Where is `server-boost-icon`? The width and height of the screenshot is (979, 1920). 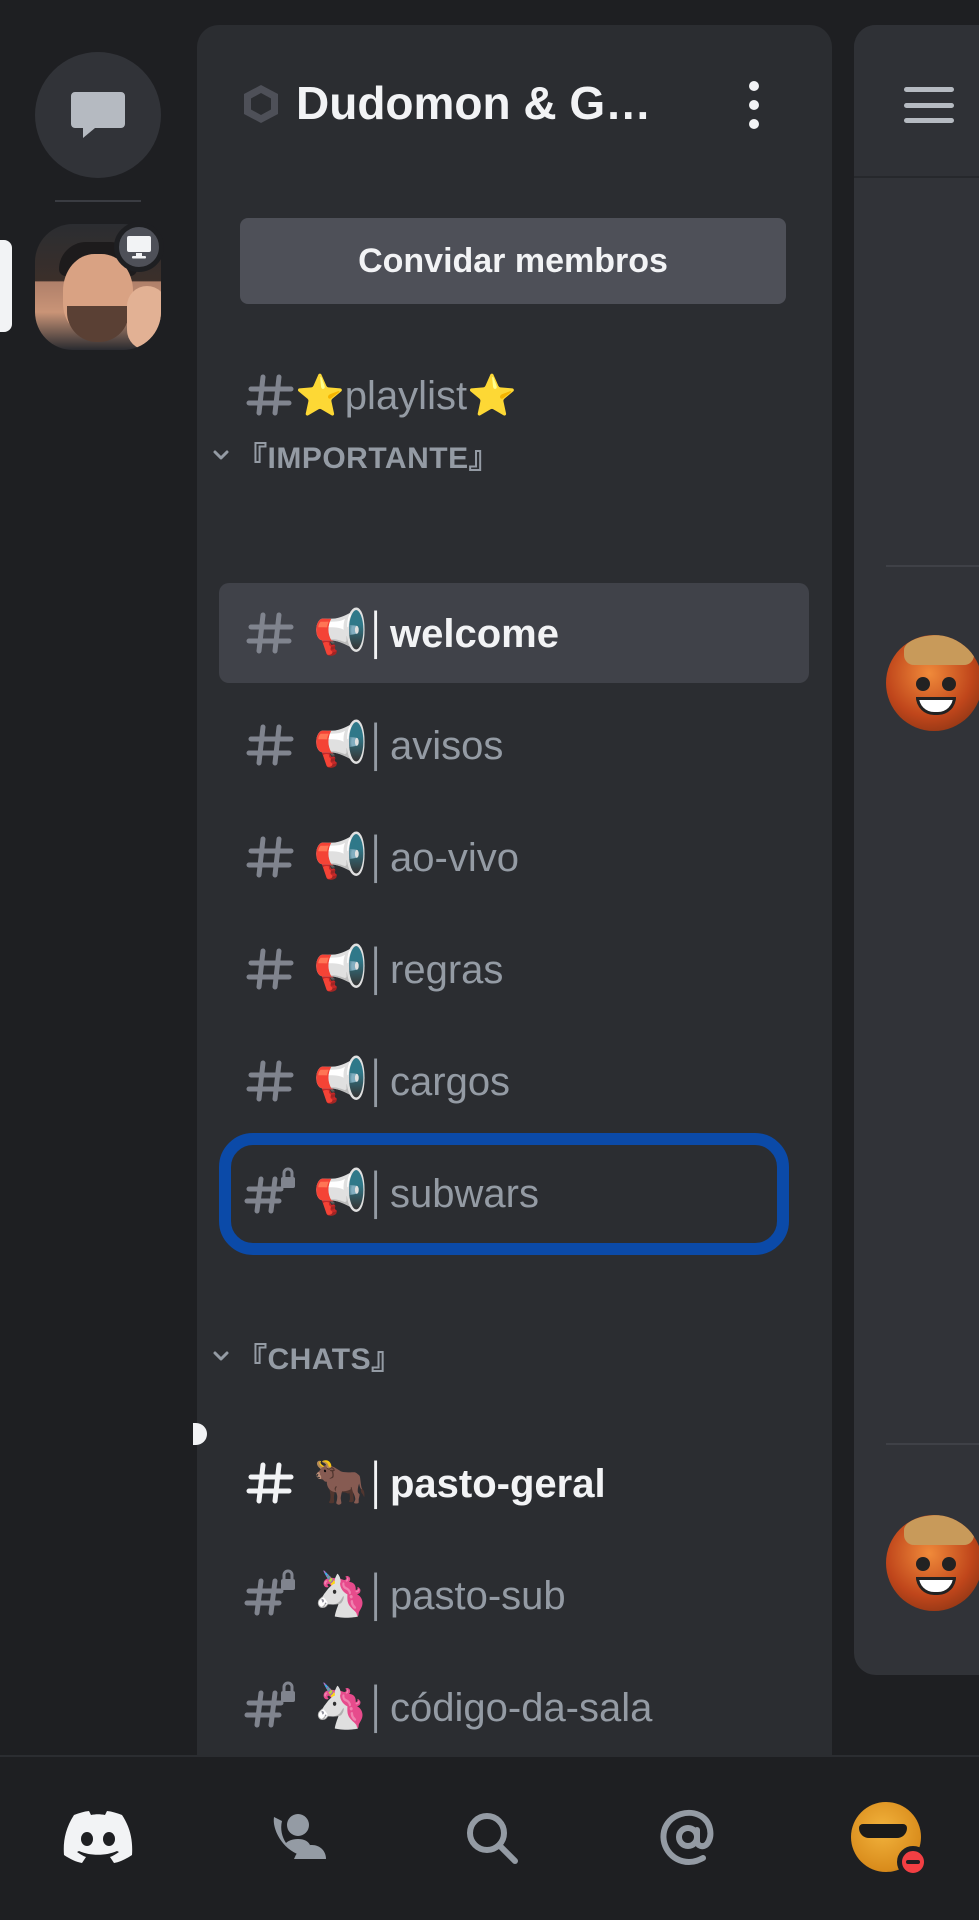 server-boost-icon is located at coordinates (261, 104).